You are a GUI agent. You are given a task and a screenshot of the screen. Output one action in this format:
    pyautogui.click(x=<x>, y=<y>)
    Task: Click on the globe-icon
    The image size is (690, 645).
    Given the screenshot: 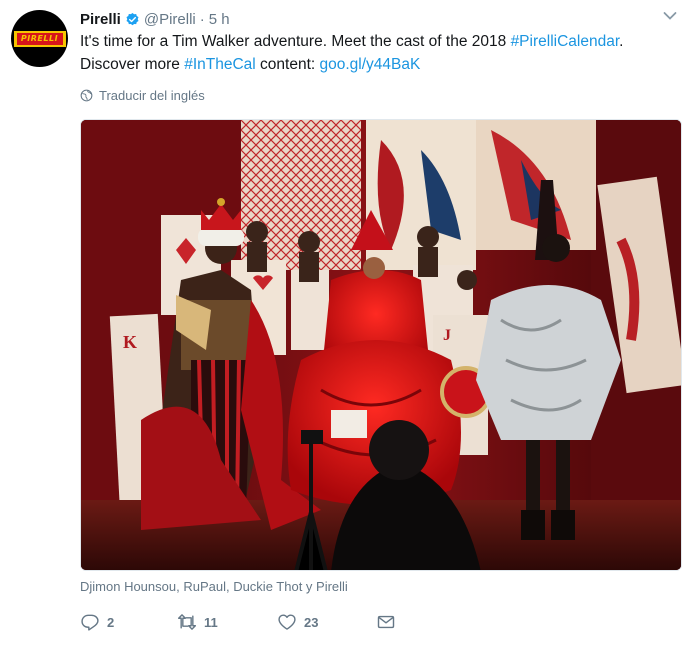 What is the action you would take?
    pyautogui.click(x=86, y=95)
    